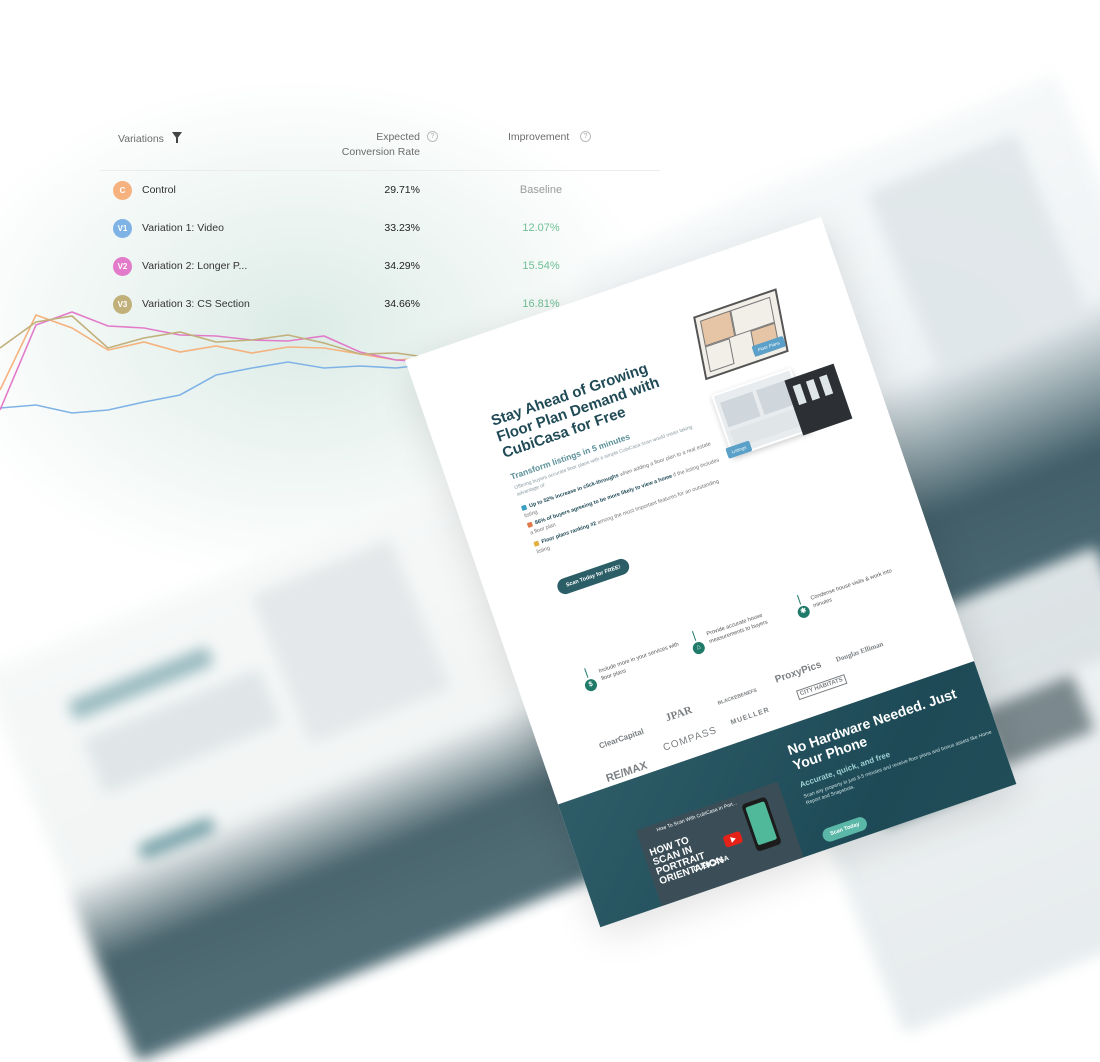 The height and width of the screenshot is (1062, 1100). I want to click on floor-plan-image, so click(741, 334).